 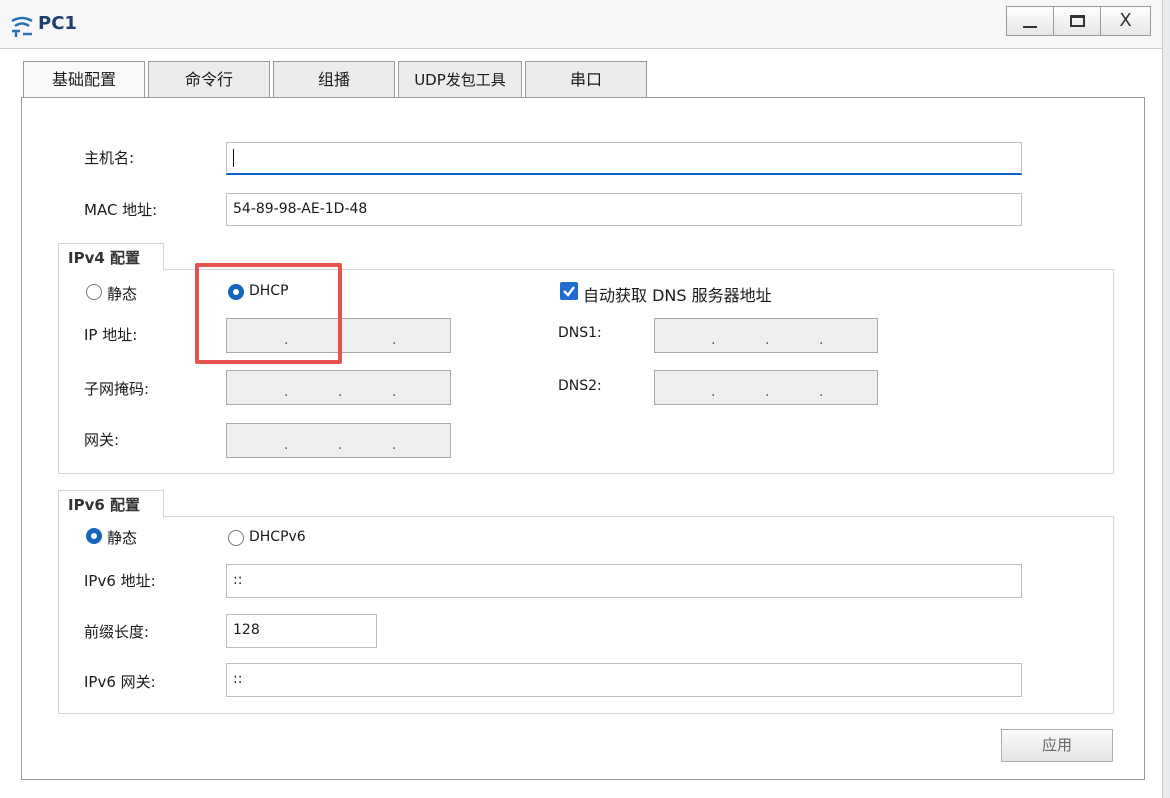 I want to click on tab-multicast: 组播, so click(x=334, y=79).